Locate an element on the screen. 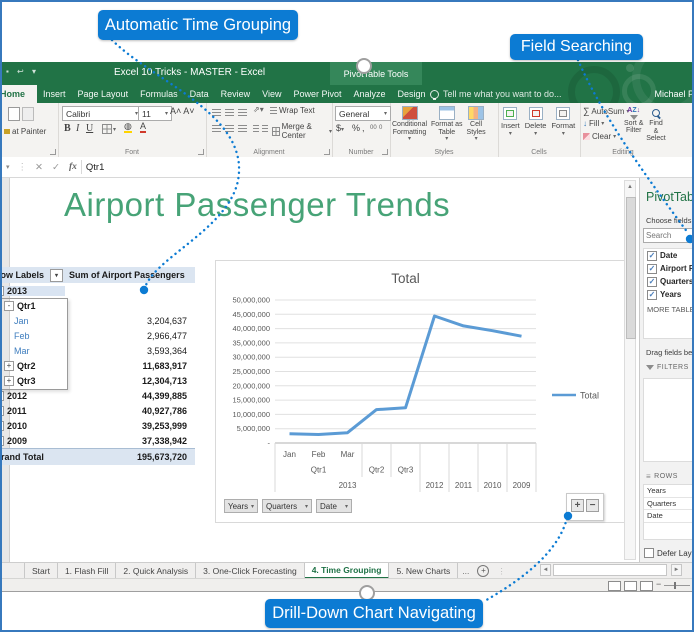 This screenshot has width=694, height=632. normal-view-button is located at coordinates (614, 586).